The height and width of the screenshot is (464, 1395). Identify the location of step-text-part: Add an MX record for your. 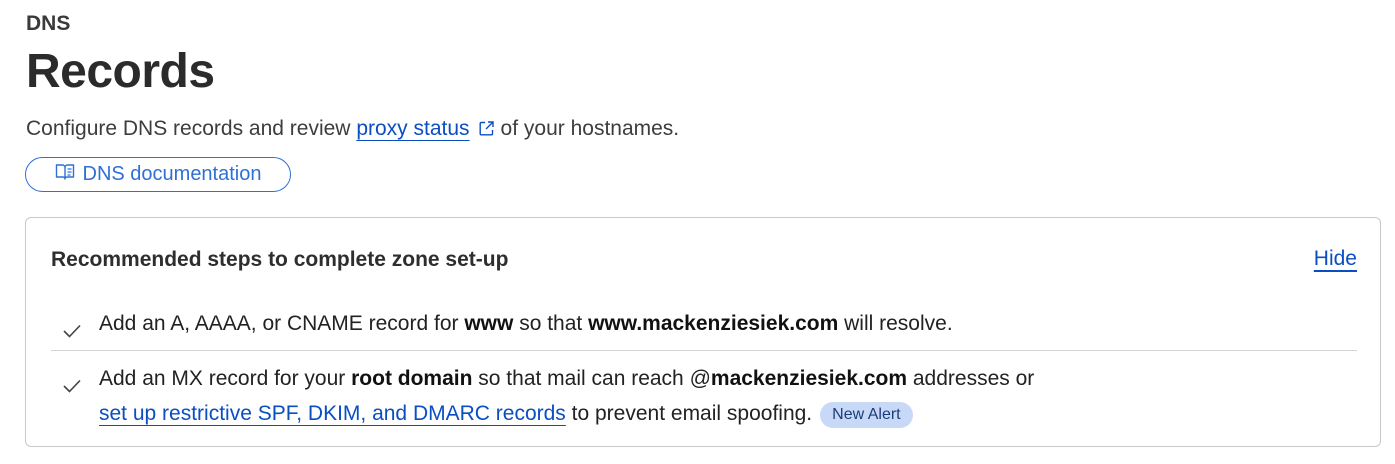
(222, 378).